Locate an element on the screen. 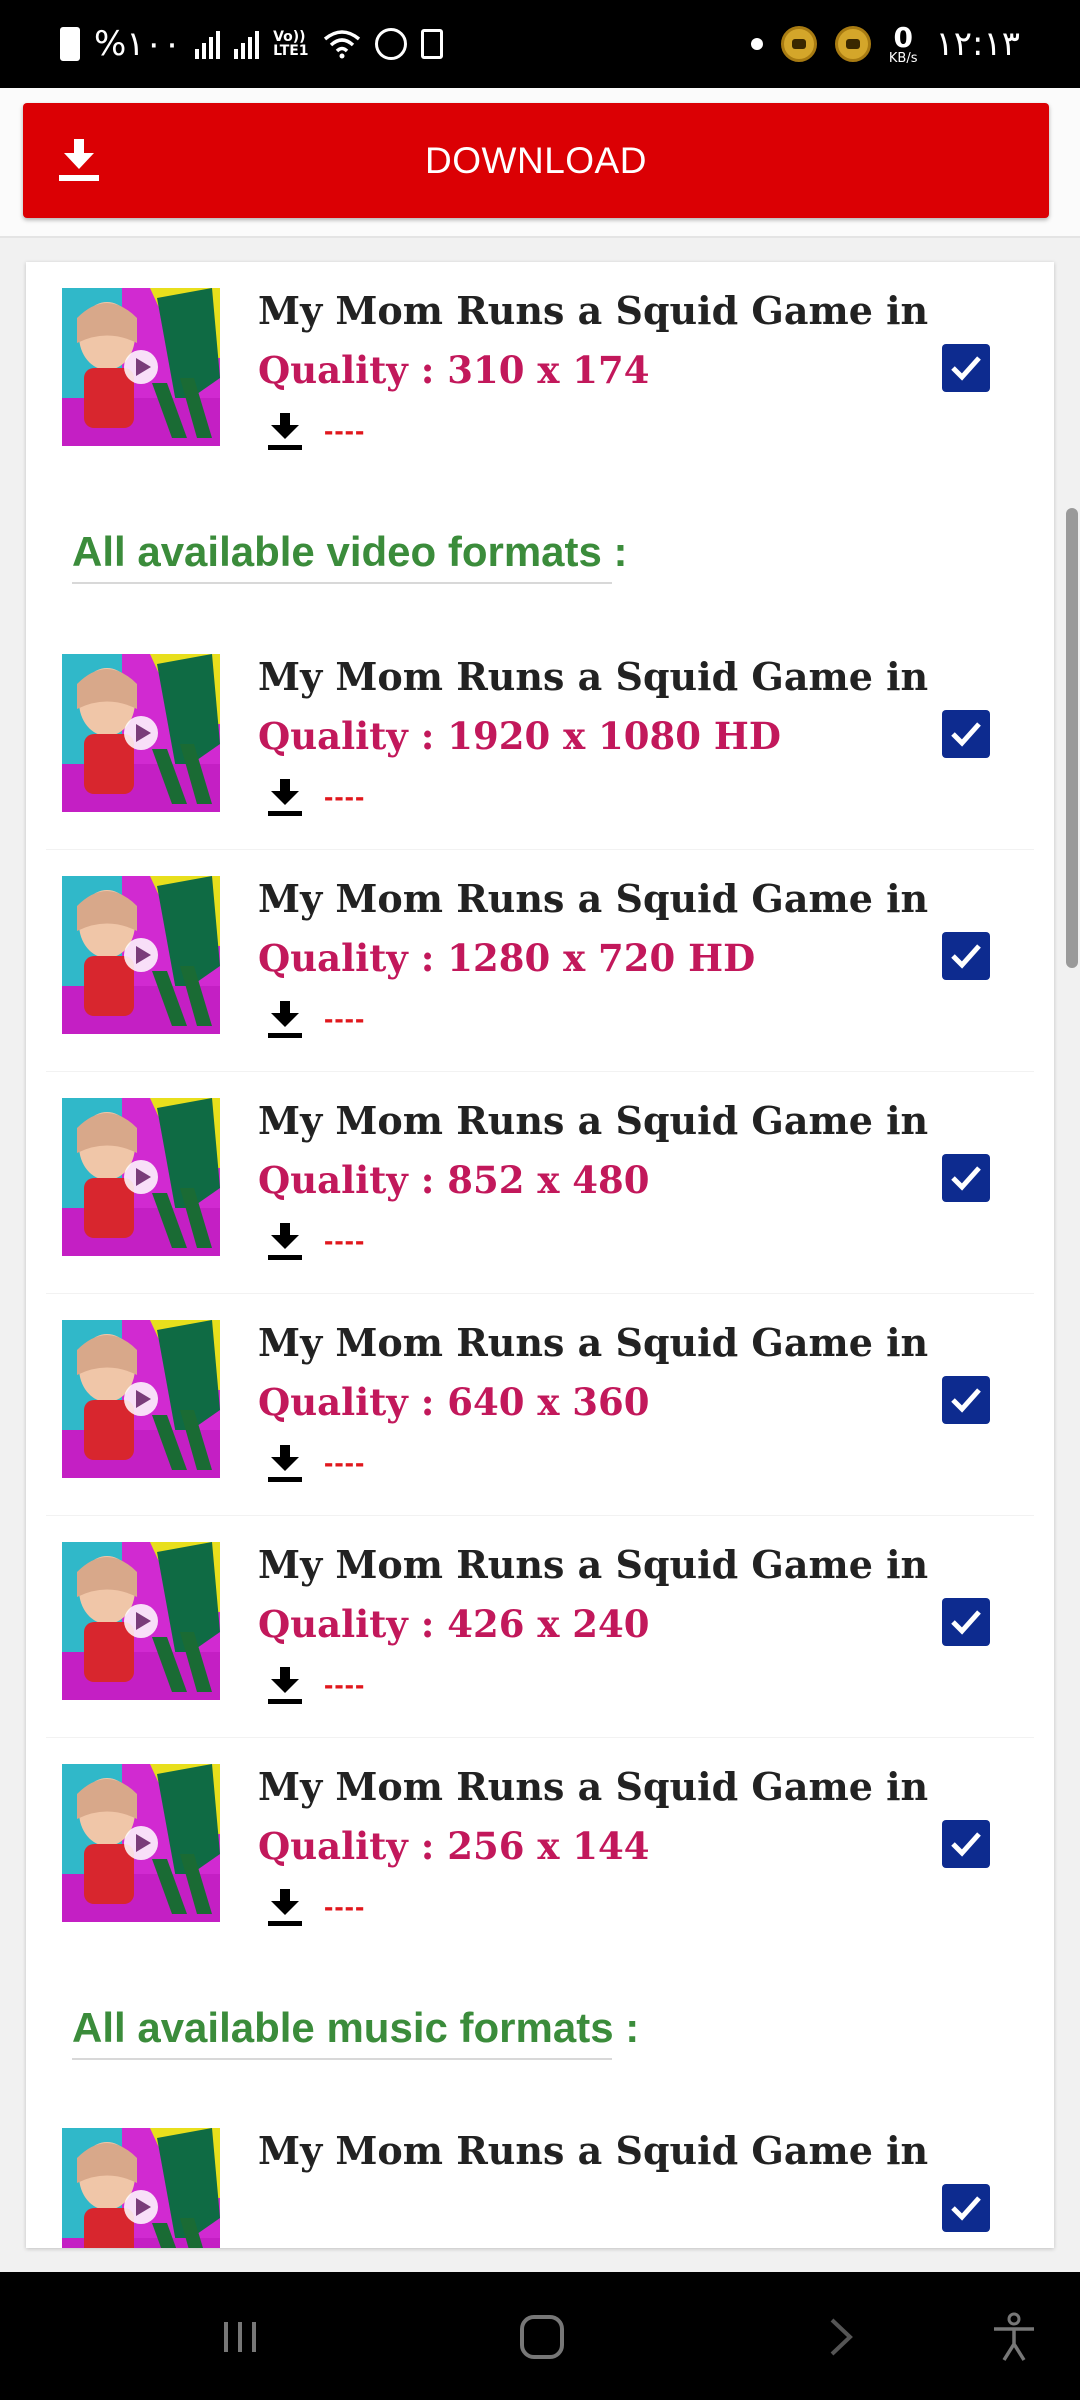  speed-value: 0 is located at coordinates (903, 37).